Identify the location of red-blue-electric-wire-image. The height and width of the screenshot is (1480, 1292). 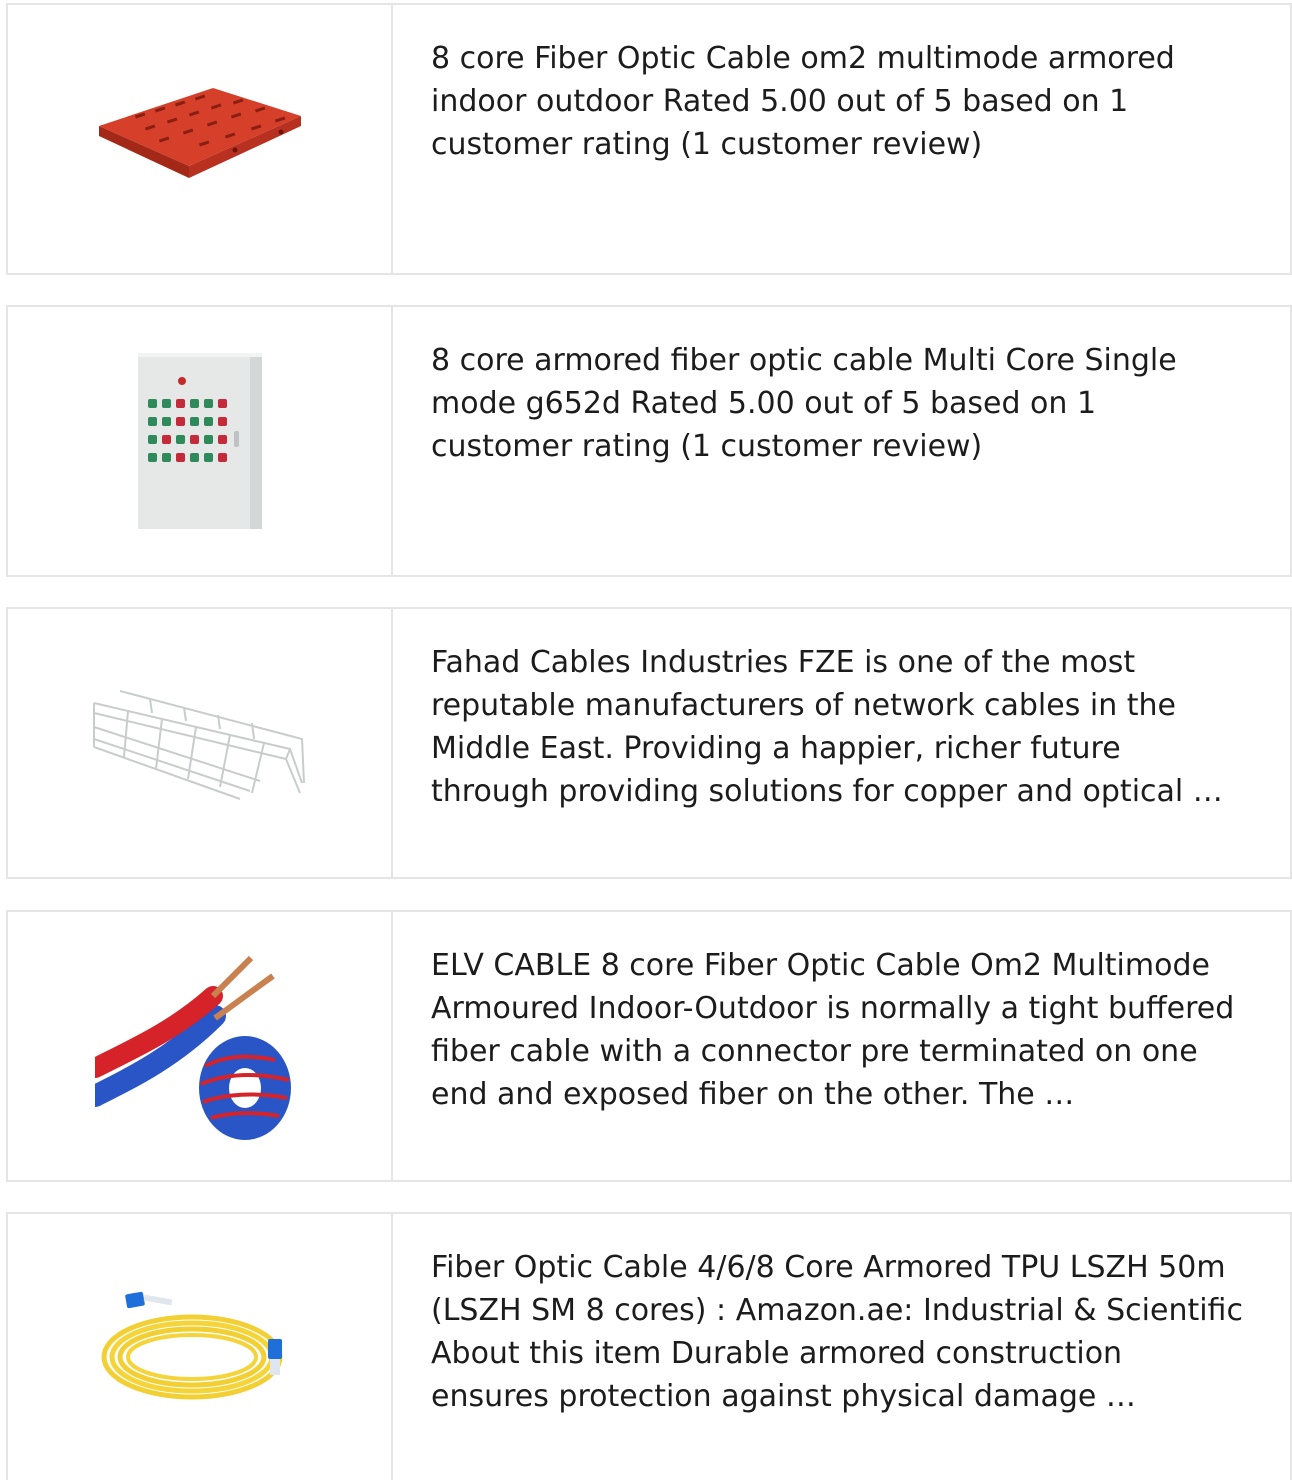
(192, 1047).